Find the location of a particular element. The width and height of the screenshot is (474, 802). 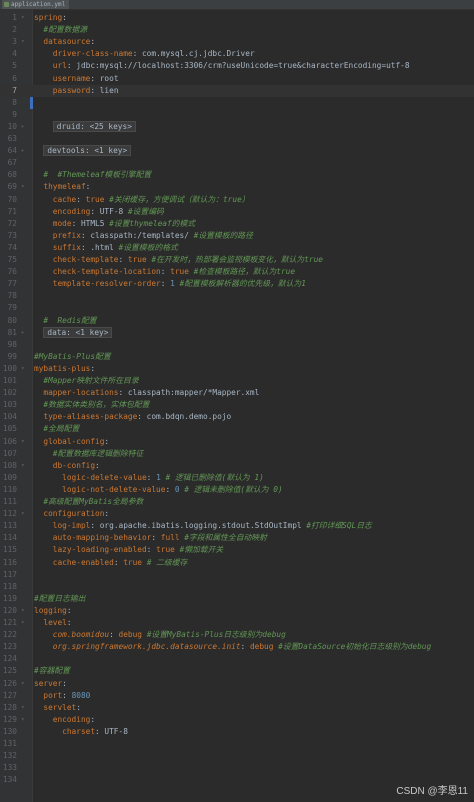

code-line: 129 ▾ encoding: is located at coordinates (237, 720).